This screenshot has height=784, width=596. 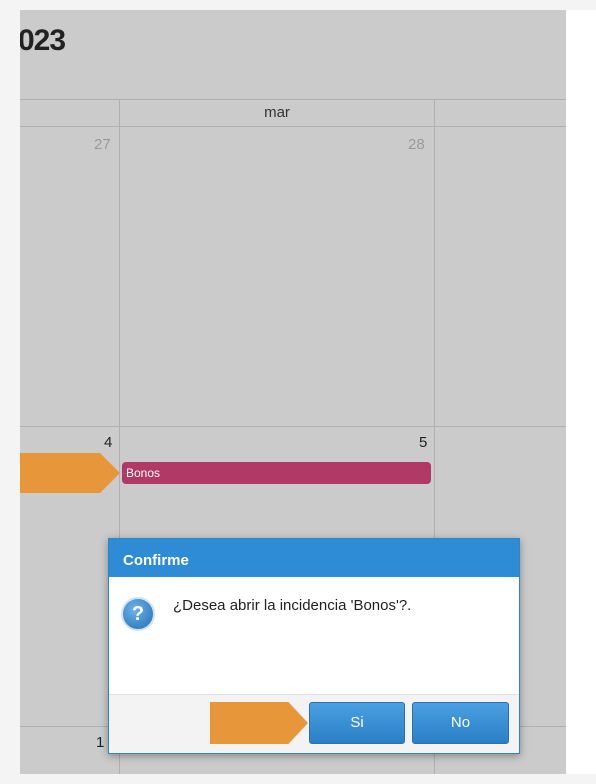 I want to click on day-number-11: 1, so click(x=100, y=742).